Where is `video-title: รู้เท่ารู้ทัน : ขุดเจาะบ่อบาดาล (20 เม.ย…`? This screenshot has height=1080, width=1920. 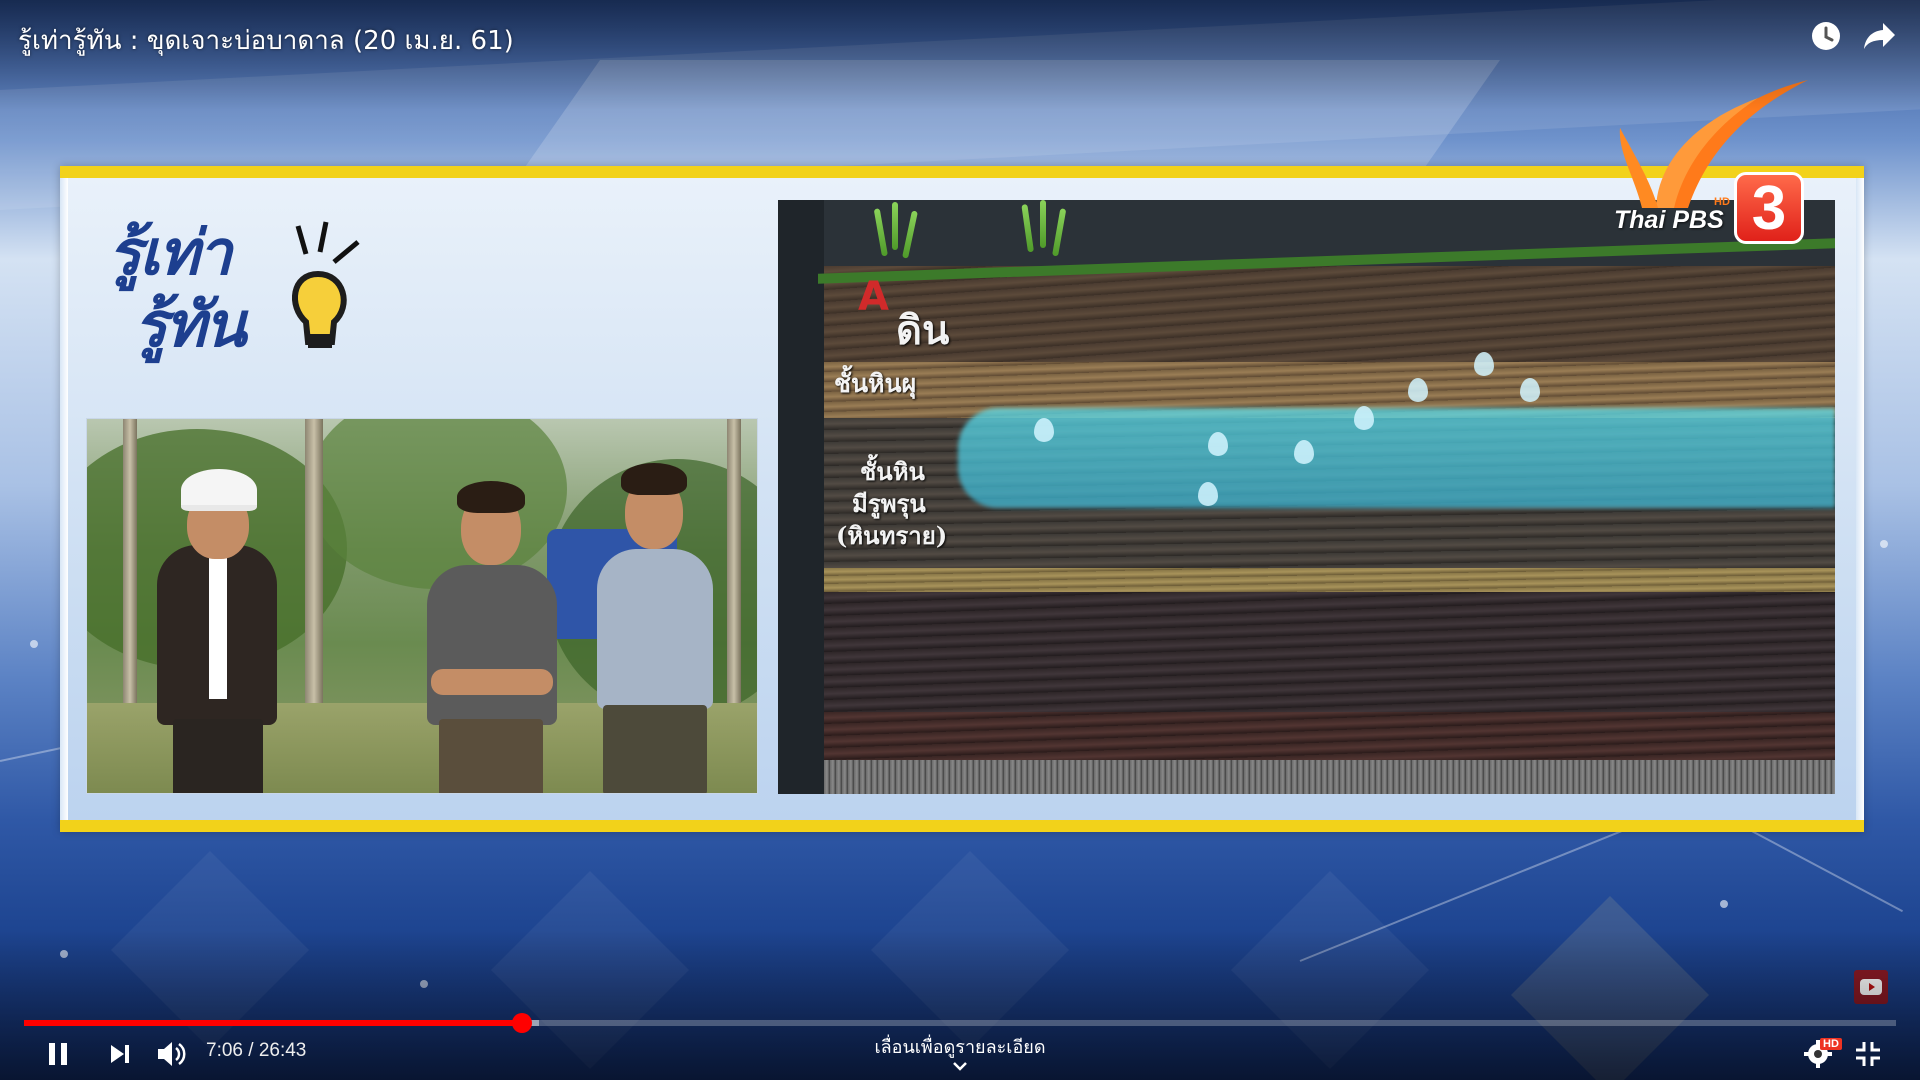
video-title: รู้เท่ารู้ทัน : ขุดเจาะบ่อบาดาล (20 เม.ย… is located at coordinates (266, 40).